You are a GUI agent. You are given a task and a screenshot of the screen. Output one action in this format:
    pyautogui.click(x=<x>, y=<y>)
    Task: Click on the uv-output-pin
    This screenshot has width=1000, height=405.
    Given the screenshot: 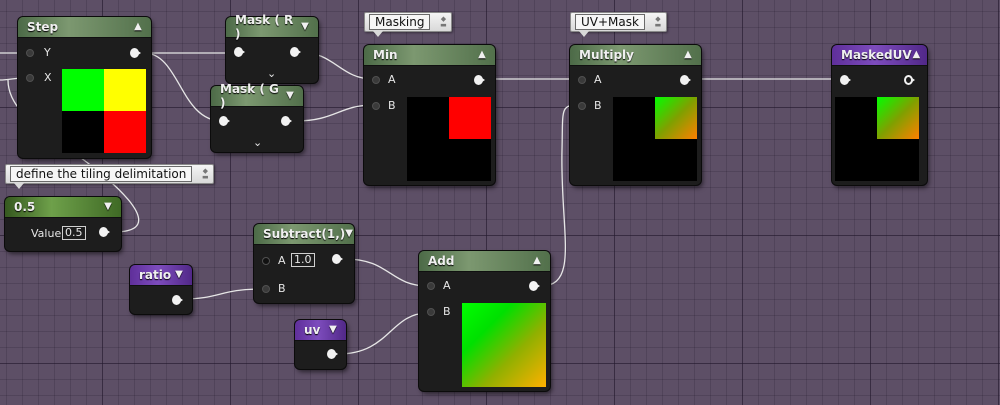 What is the action you would take?
    pyautogui.click(x=333, y=354)
    